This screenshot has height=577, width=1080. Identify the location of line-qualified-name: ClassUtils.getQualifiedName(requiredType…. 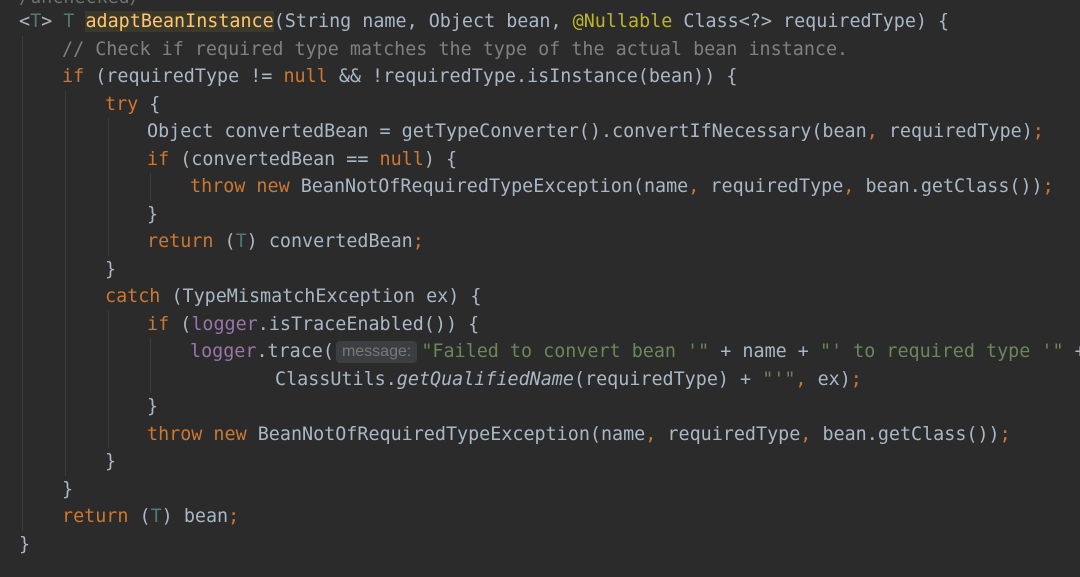
(431, 380).